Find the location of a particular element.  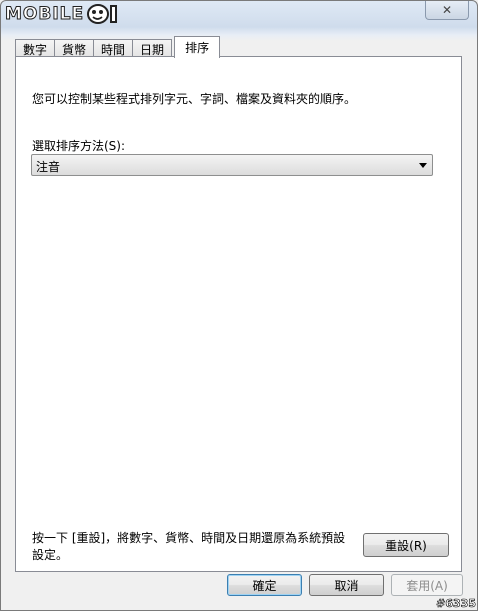

reset-description: 按一下 [重設]，將數字、貨幣、時間及日期還原為系統預設設定。 is located at coordinates (189, 546).